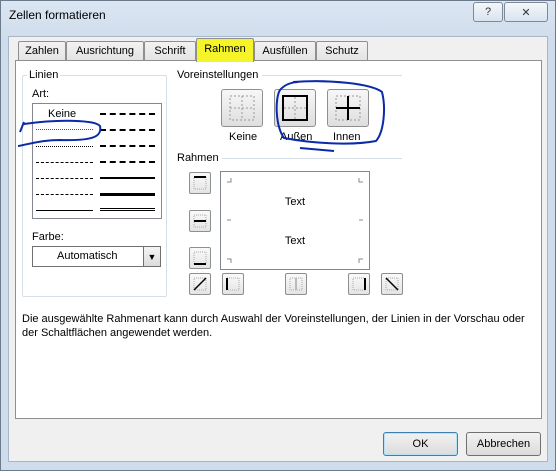  Describe the element at coordinates (420, 444) in the screenshot. I see `ok-button: OK` at that location.